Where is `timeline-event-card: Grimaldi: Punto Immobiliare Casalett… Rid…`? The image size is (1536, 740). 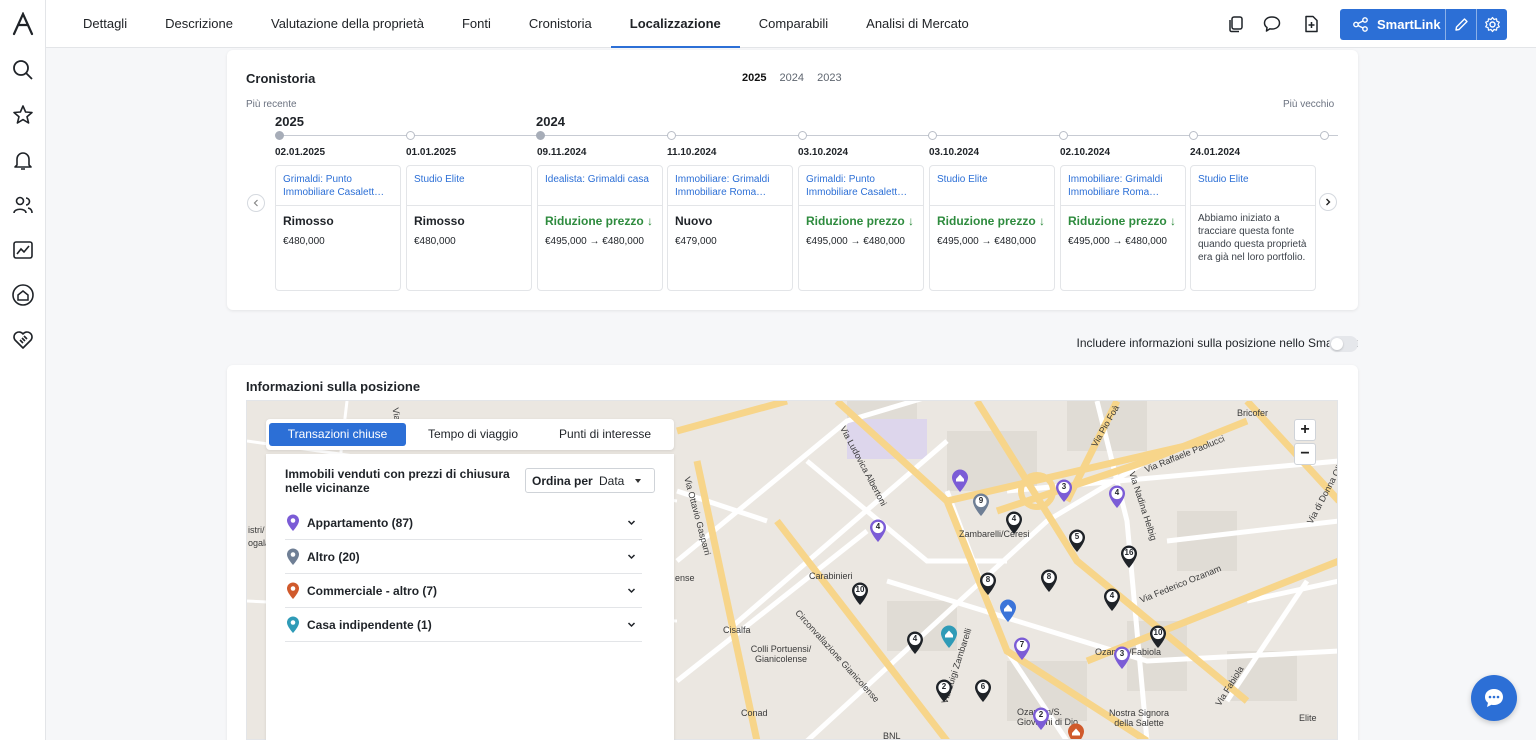
timeline-event-card: Grimaldi: Punto Immobiliare Casalett… Rid… is located at coordinates (861, 228).